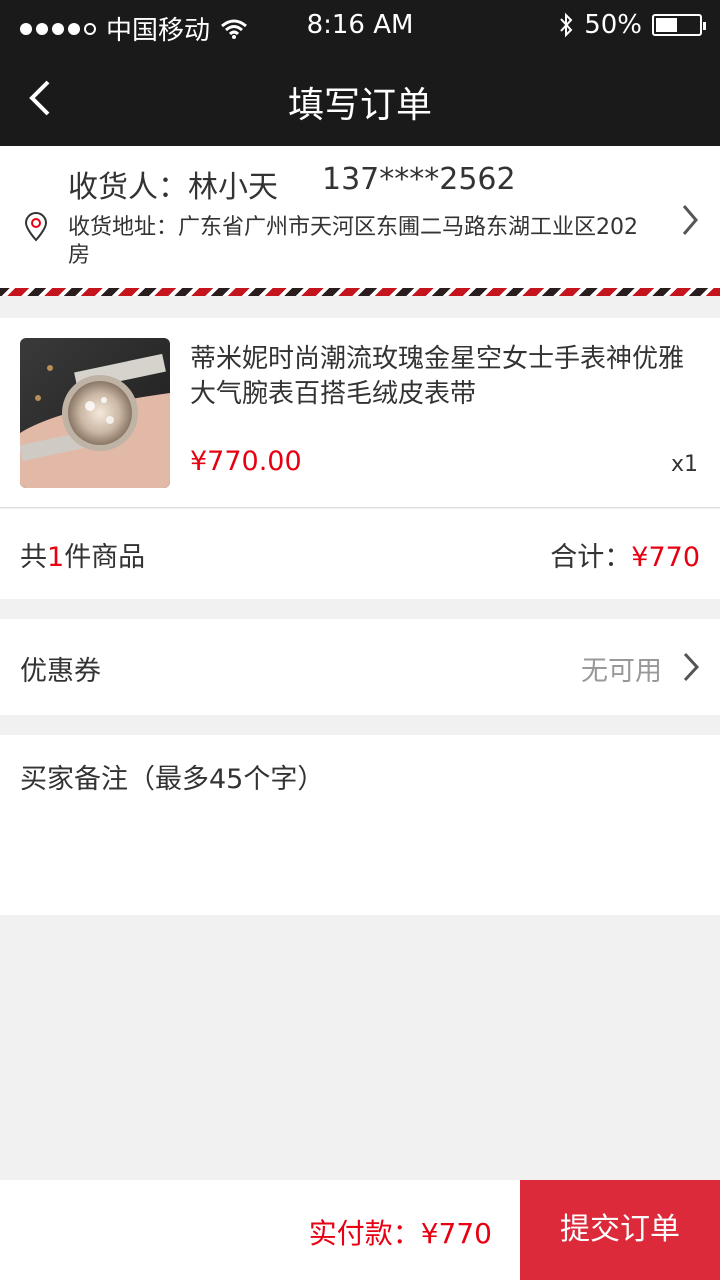  I want to click on address-text: 收货地址：广东省广州市天河区东圃二马路东湖工业区202房, so click(353, 241).